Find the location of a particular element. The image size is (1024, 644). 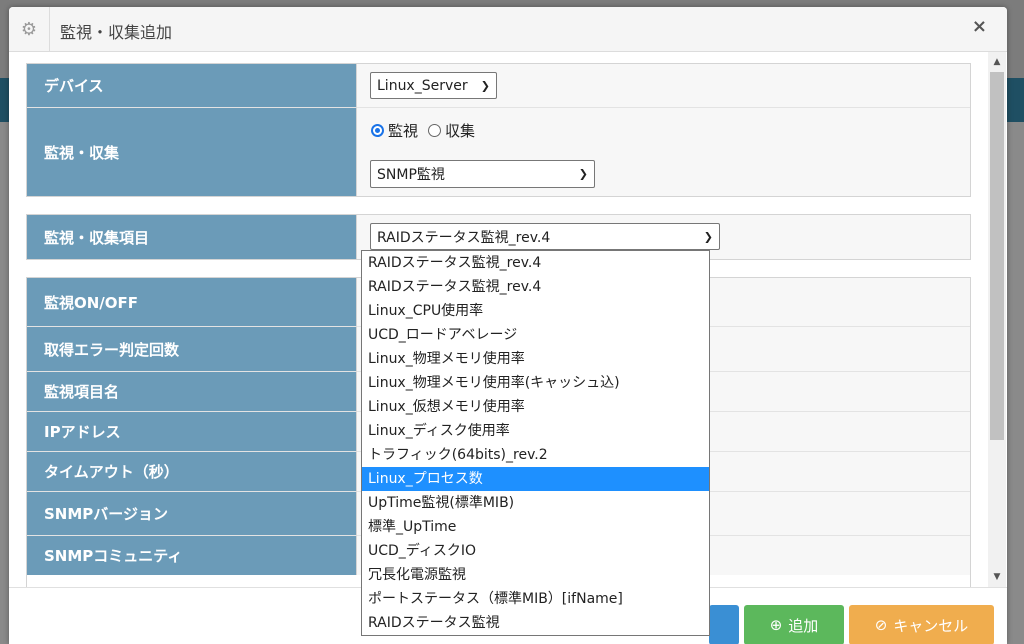

dropdown-option: 標準_UpTime is located at coordinates (535, 527).